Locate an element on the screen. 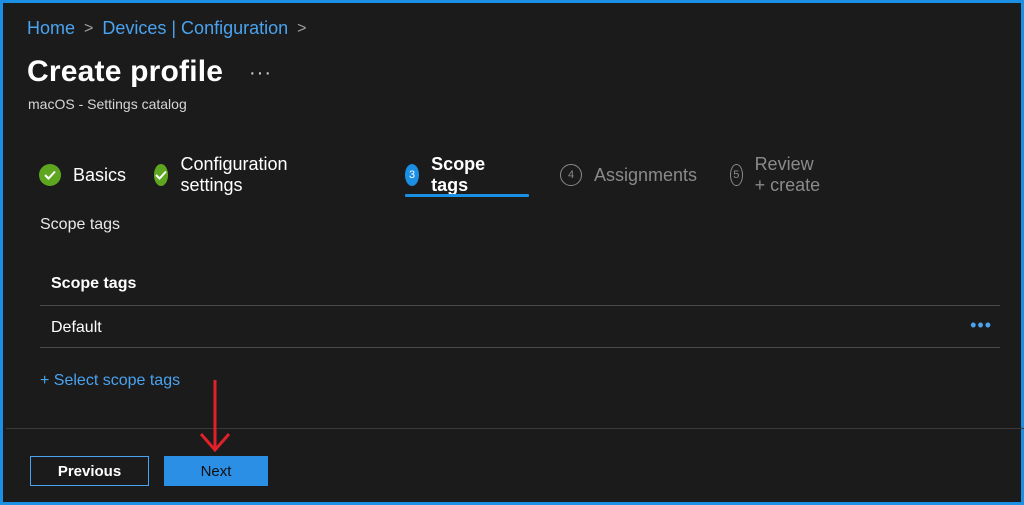 The height and width of the screenshot is (505, 1024). step-number-icon: 3 is located at coordinates (412, 175).